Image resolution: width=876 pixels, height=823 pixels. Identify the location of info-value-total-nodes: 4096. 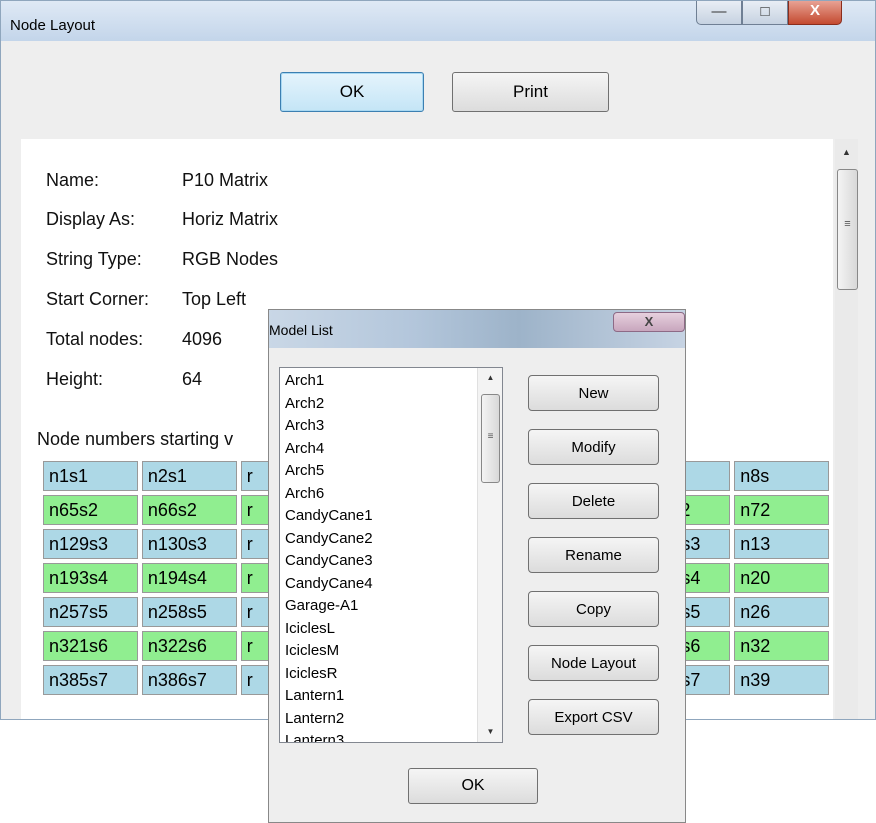
(202, 339).